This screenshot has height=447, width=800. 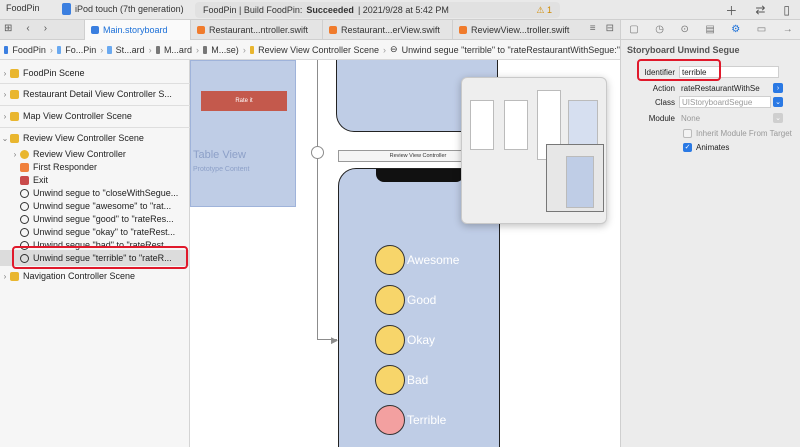 I want to click on back-icon: ‹, so click(x=27, y=28).